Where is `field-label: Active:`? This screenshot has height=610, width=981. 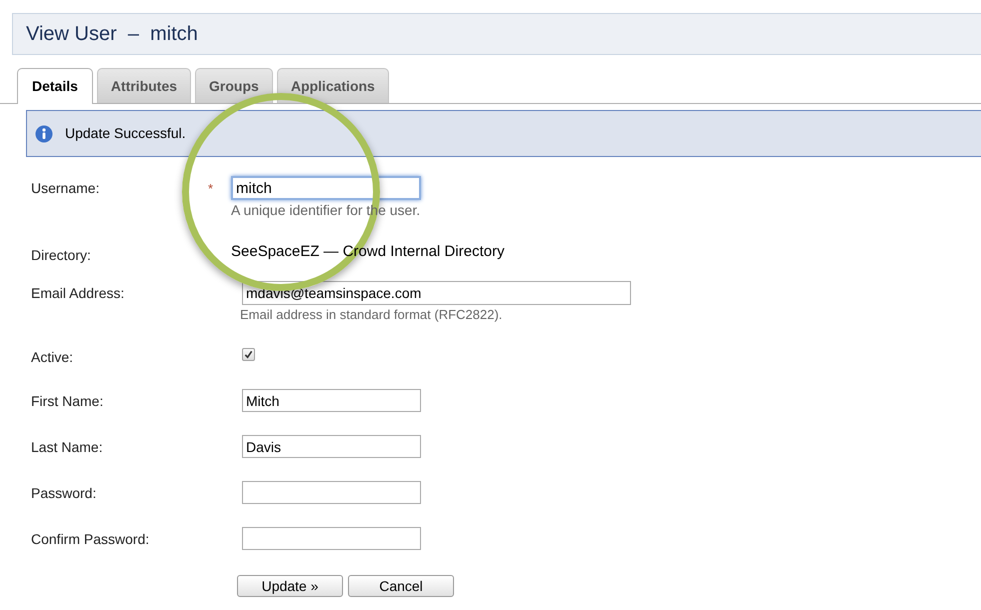 field-label: Active: is located at coordinates (52, 357).